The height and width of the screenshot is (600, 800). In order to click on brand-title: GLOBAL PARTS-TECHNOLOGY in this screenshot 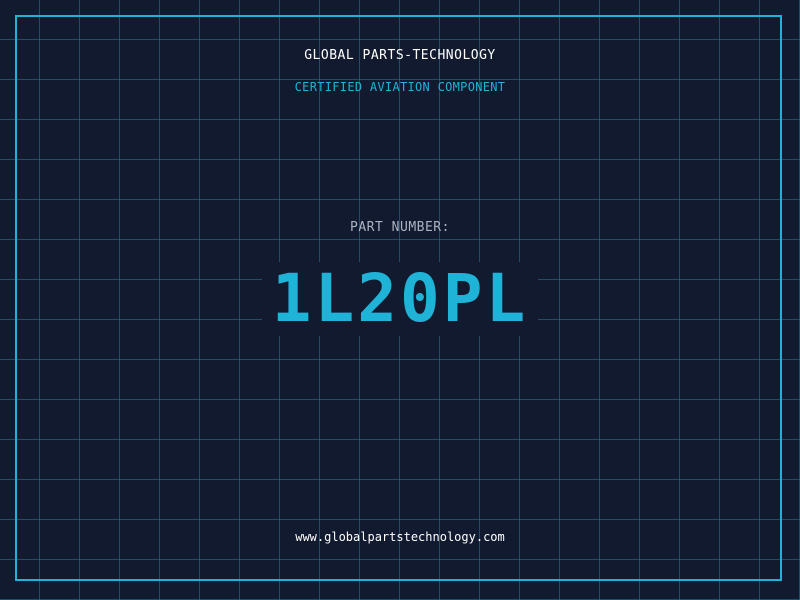, I will do `click(400, 55)`.